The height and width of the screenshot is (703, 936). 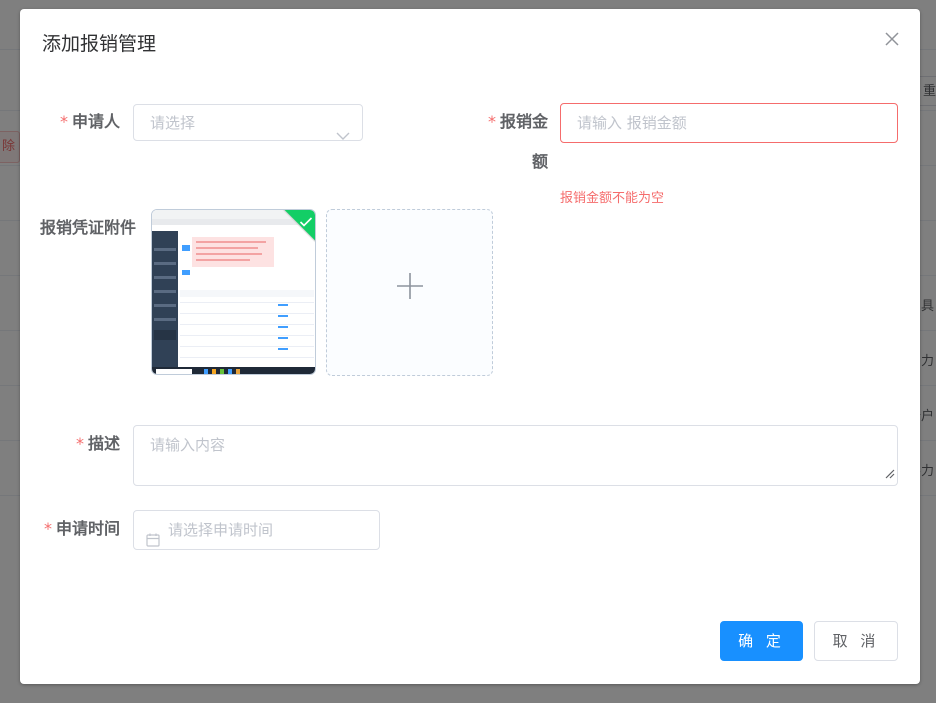 What do you see at coordinates (248, 122) in the screenshot?
I see `applicant-select: 请选择` at bounding box center [248, 122].